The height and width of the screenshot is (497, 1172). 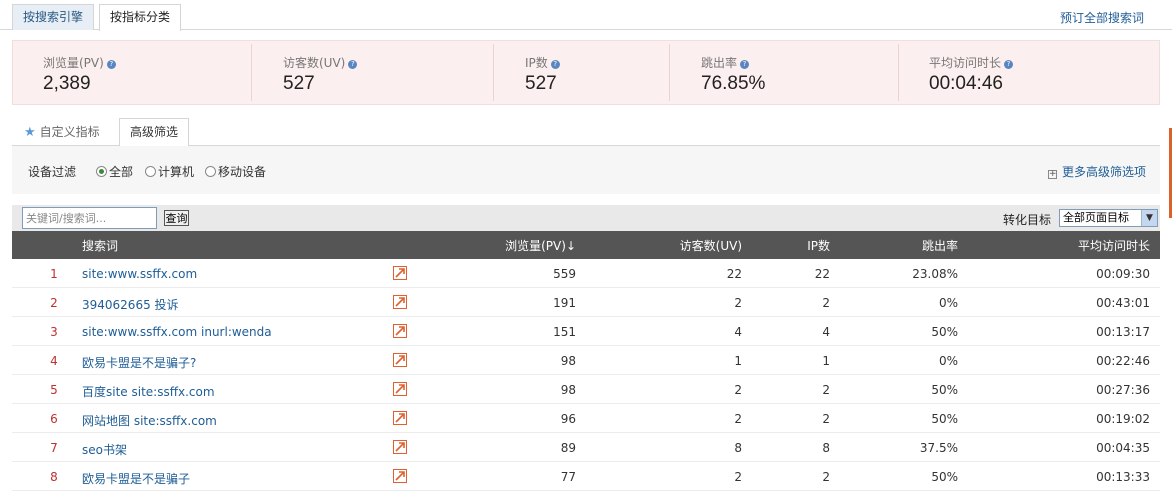 I want to click on cell-uv: 22, so click(x=734, y=274).